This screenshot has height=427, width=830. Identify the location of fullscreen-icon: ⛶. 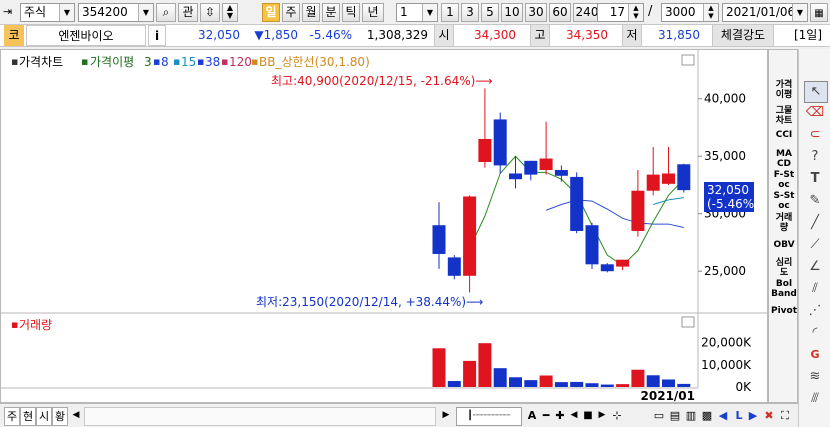
(785, 415).